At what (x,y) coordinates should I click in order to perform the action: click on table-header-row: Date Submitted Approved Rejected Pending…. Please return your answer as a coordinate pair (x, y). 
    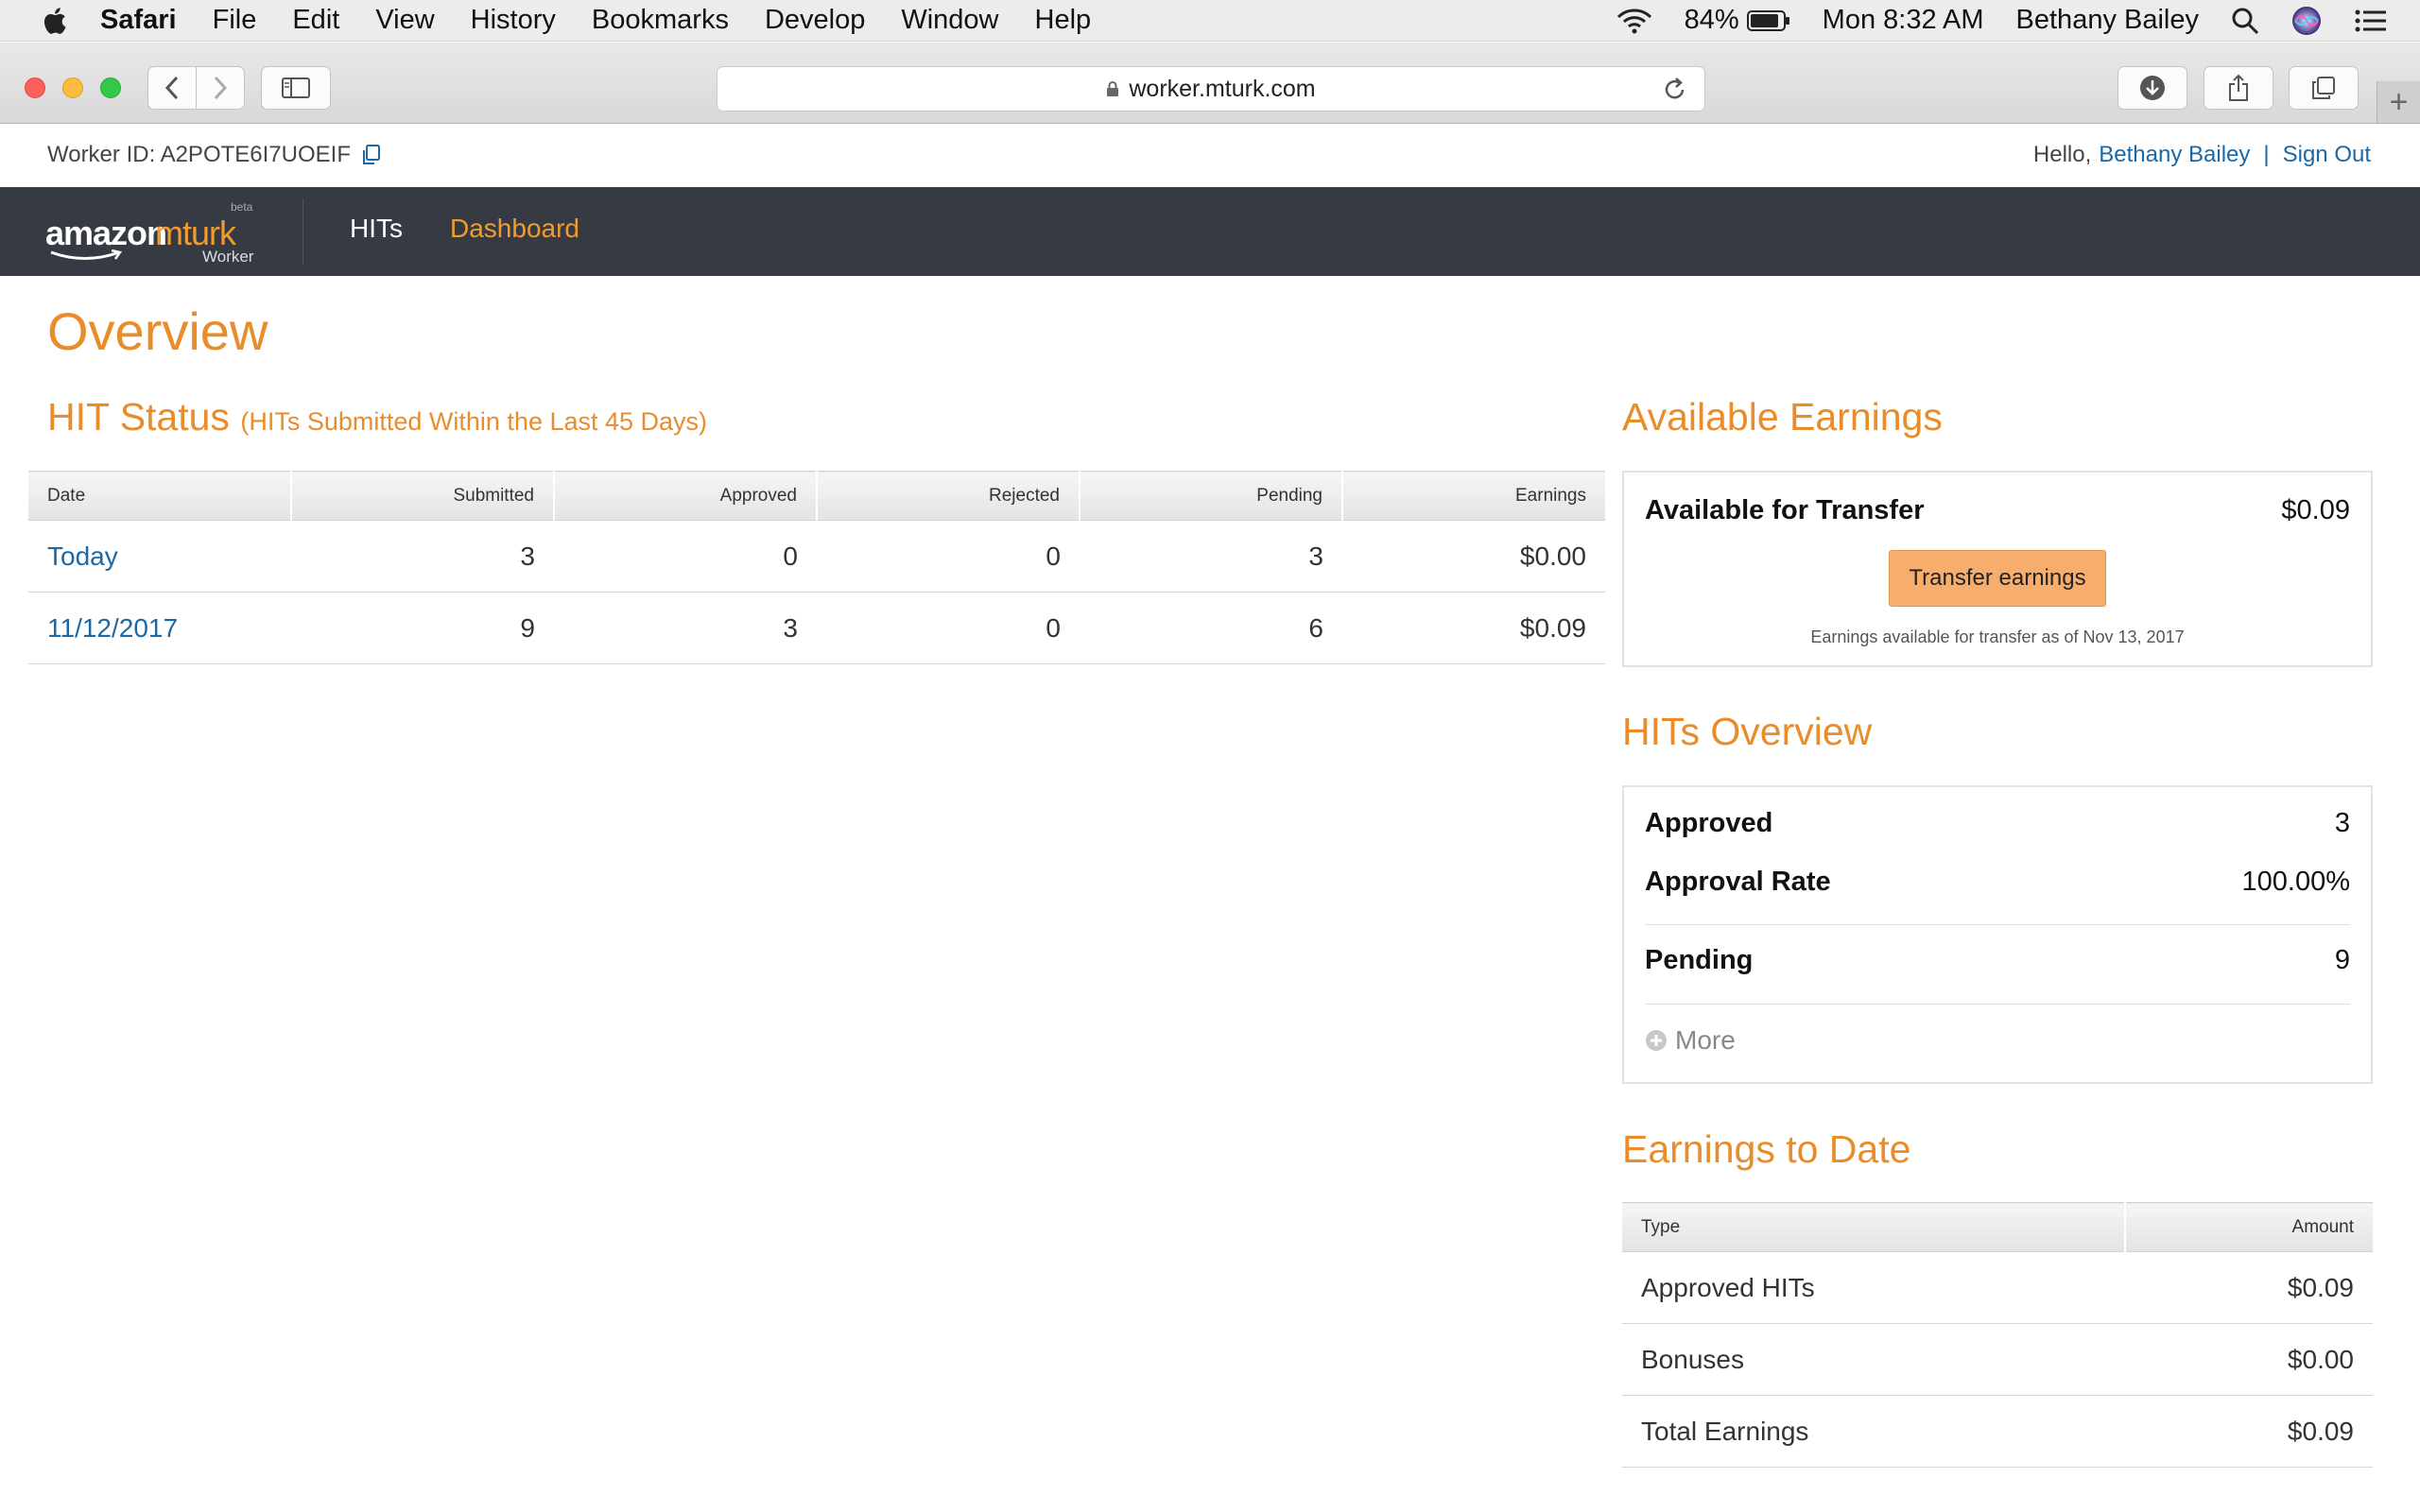
    Looking at the image, I should click on (817, 496).